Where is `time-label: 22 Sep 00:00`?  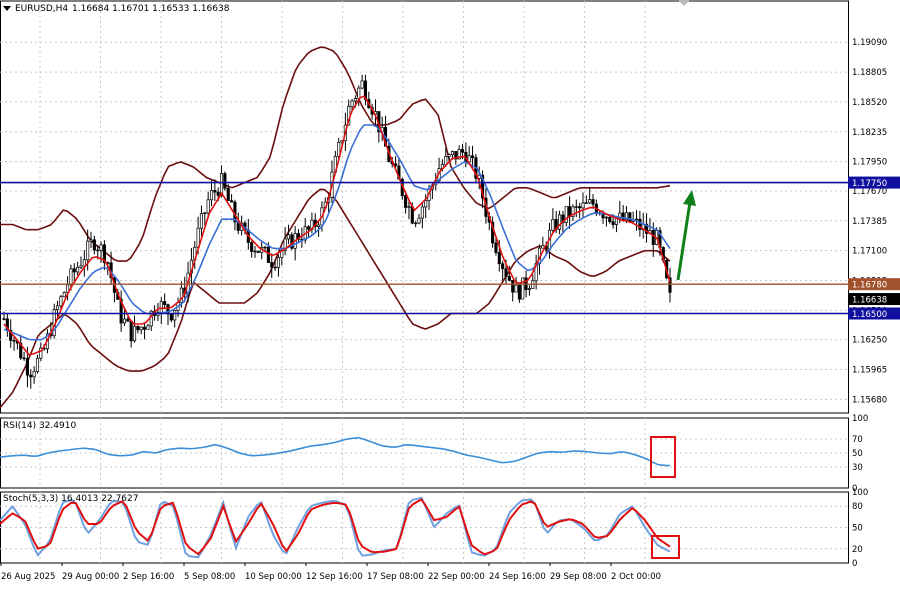
time-label: 22 Sep 00:00 is located at coordinates (456, 577).